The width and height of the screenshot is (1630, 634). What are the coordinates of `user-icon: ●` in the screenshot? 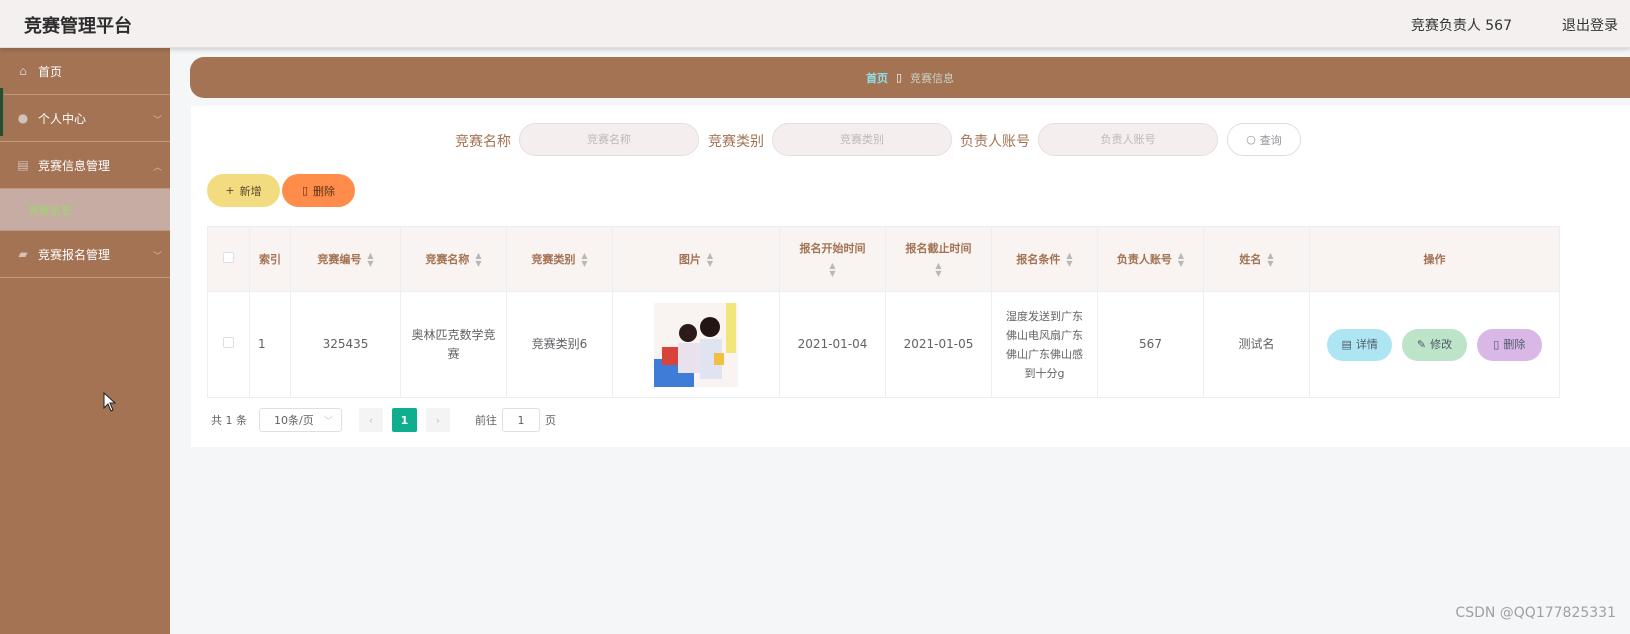 It's located at (23, 118).